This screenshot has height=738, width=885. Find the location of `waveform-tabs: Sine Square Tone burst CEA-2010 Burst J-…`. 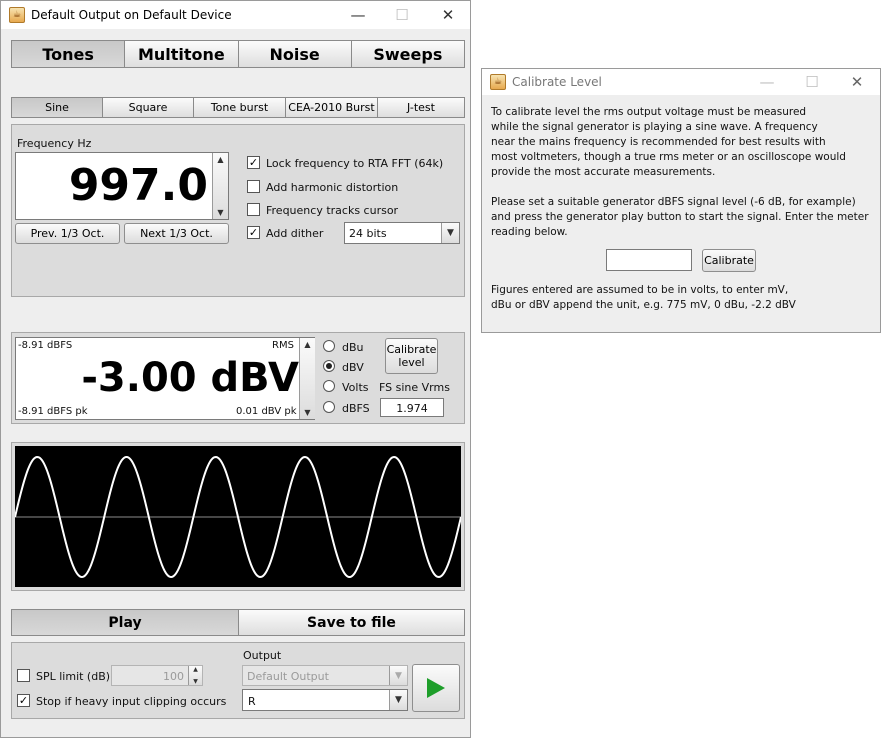

waveform-tabs: Sine Square Tone burst CEA-2010 Burst J-… is located at coordinates (238, 107).